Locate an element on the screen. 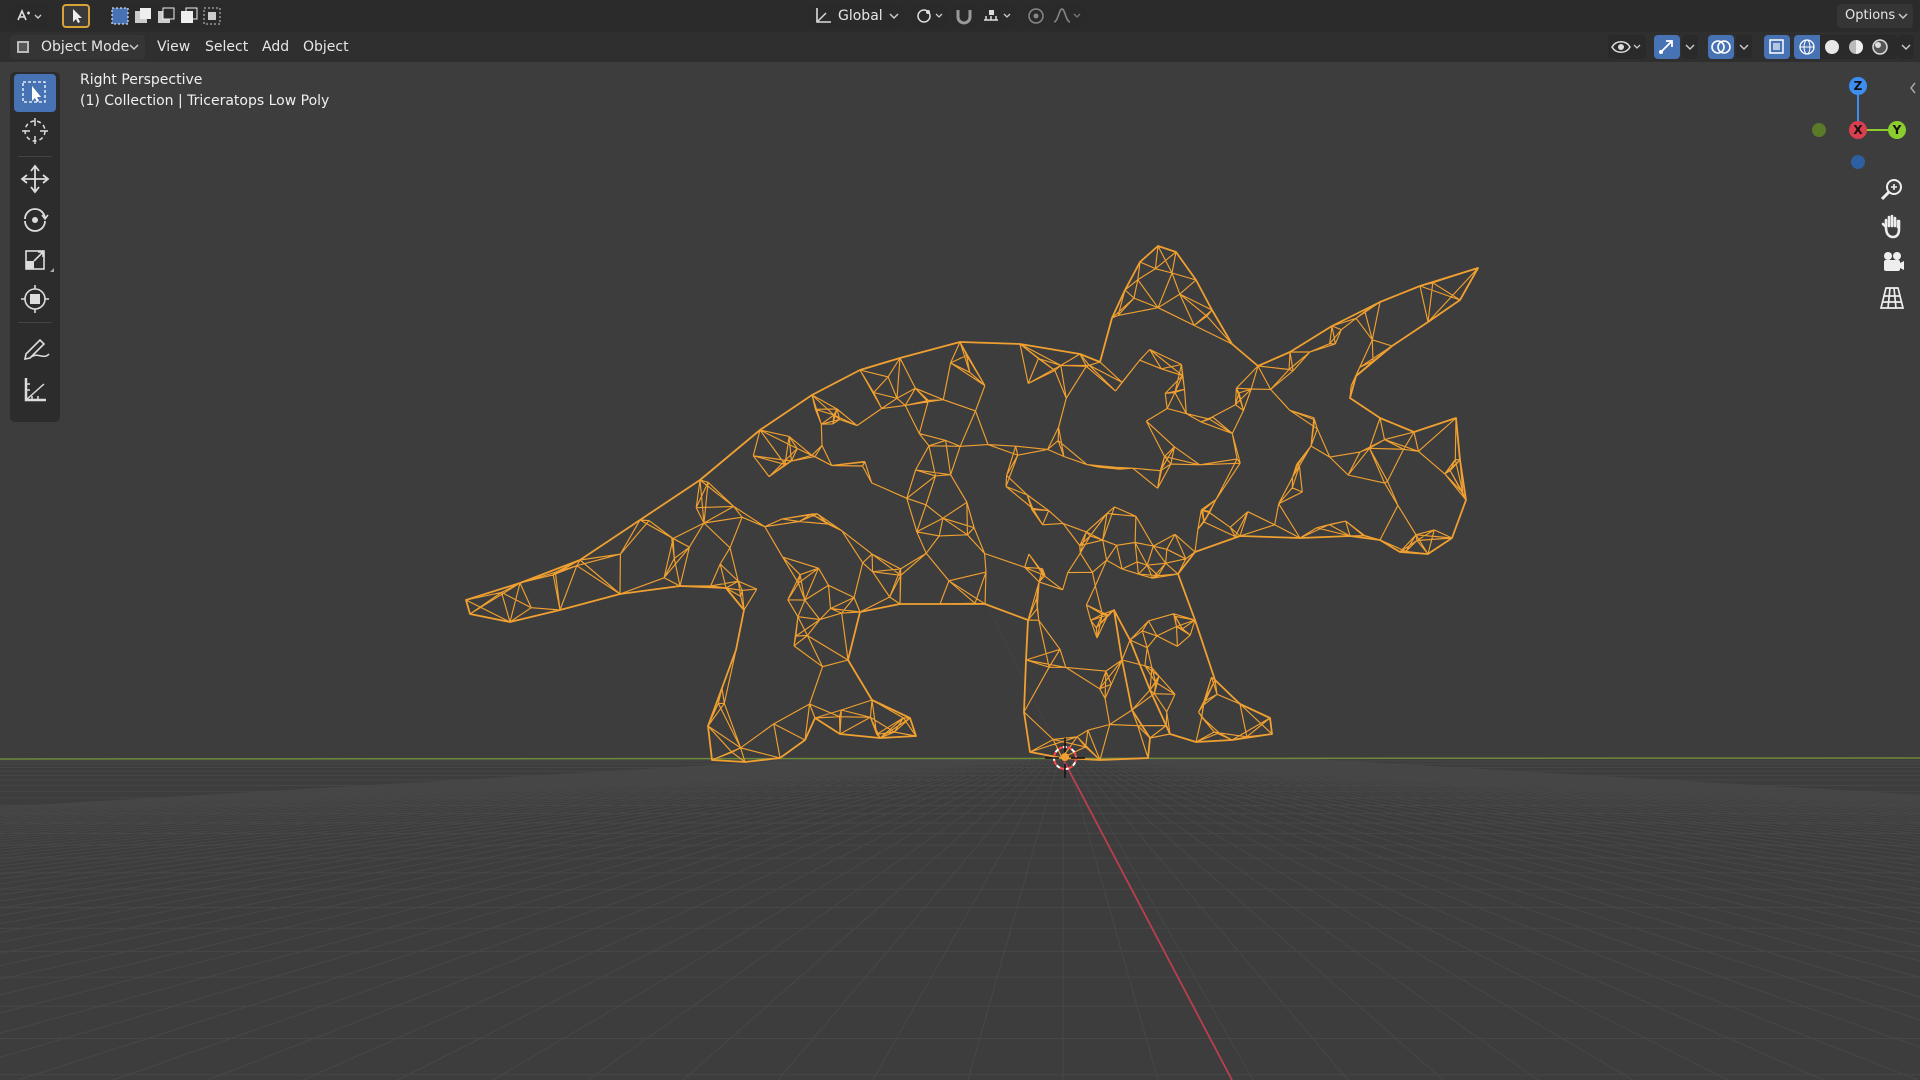 This screenshot has width=1920, height=1080. axis-y-label: Y is located at coordinates (1897, 130).